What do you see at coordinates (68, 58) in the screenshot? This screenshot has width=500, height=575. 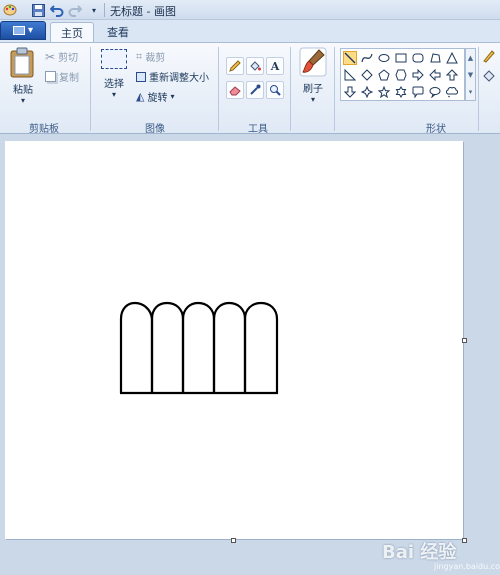 I see `cut-label: 剪切` at bounding box center [68, 58].